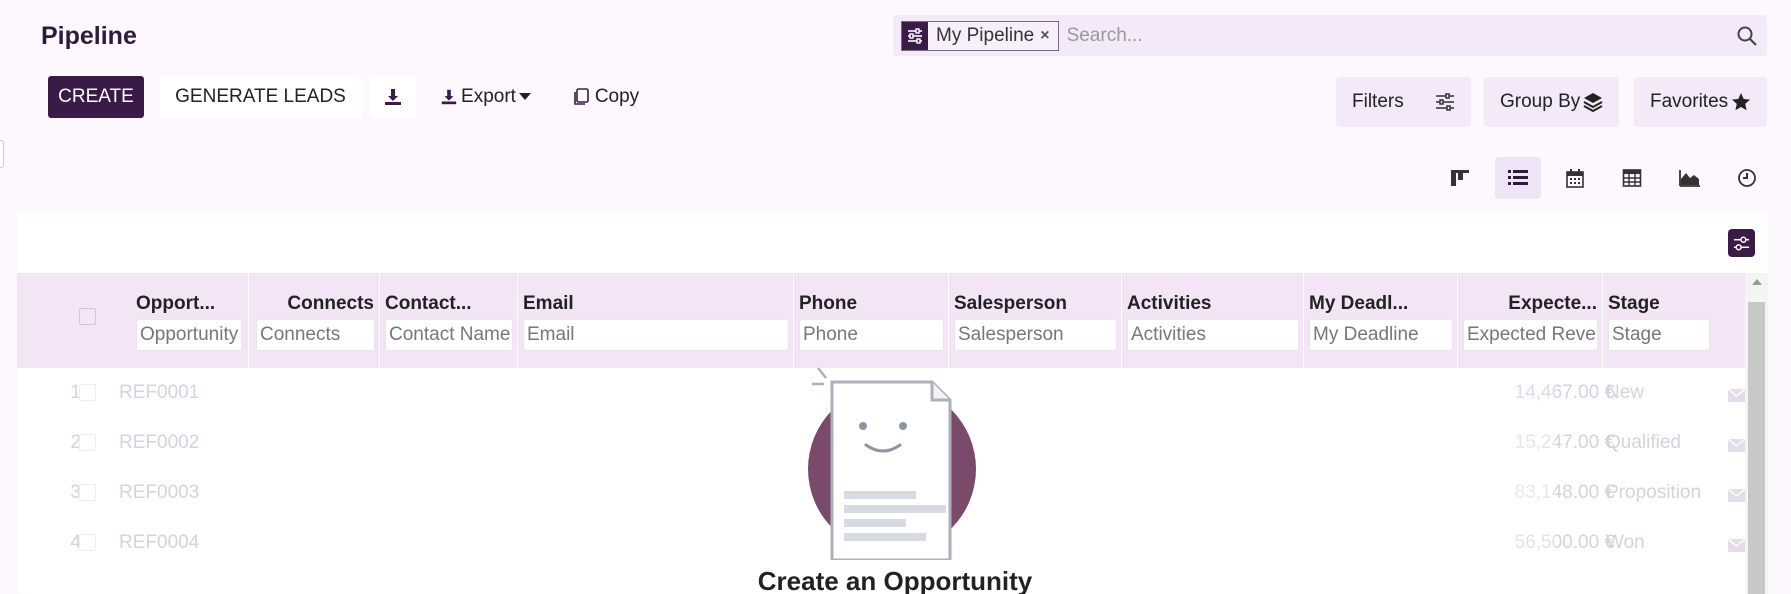 This screenshot has width=1791, height=594. What do you see at coordinates (1659, 335) in the screenshot?
I see `filter-stage-input` at bounding box center [1659, 335].